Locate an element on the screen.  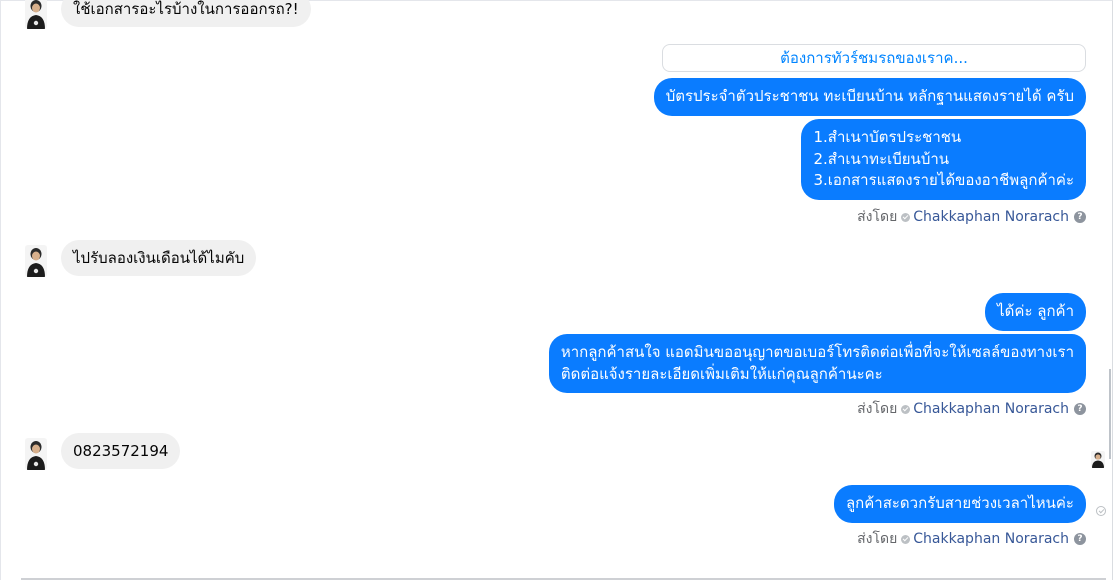
message-text: 0823572194 is located at coordinates (121, 451).